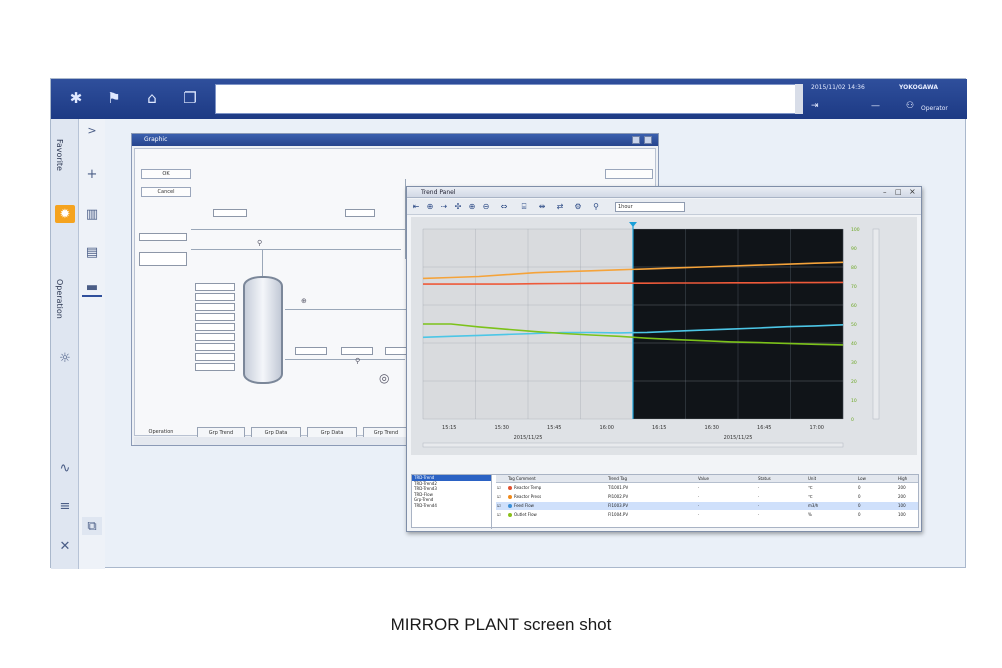 Image resolution: width=1002 pixels, height=668 pixels. Describe the element at coordinates (859, 505) in the screenshot. I see `table-cell-low: 0` at that location.